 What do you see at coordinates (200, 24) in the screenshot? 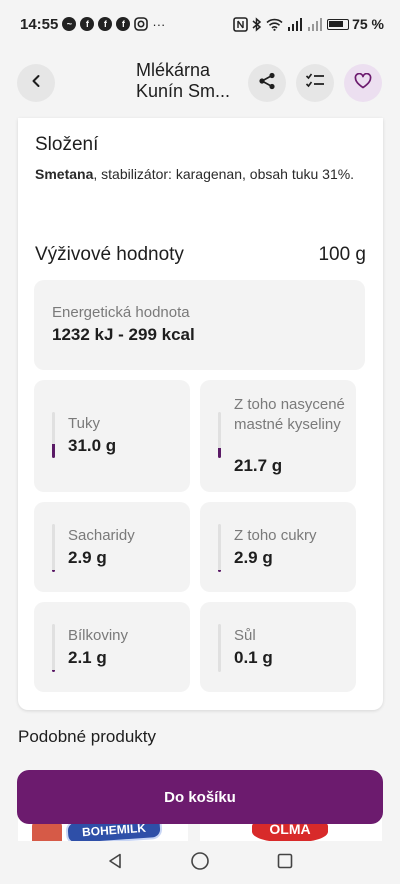
I see `status-bar: 14:55 ~ f f f ··· 75 %` at bounding box center [200, 24].